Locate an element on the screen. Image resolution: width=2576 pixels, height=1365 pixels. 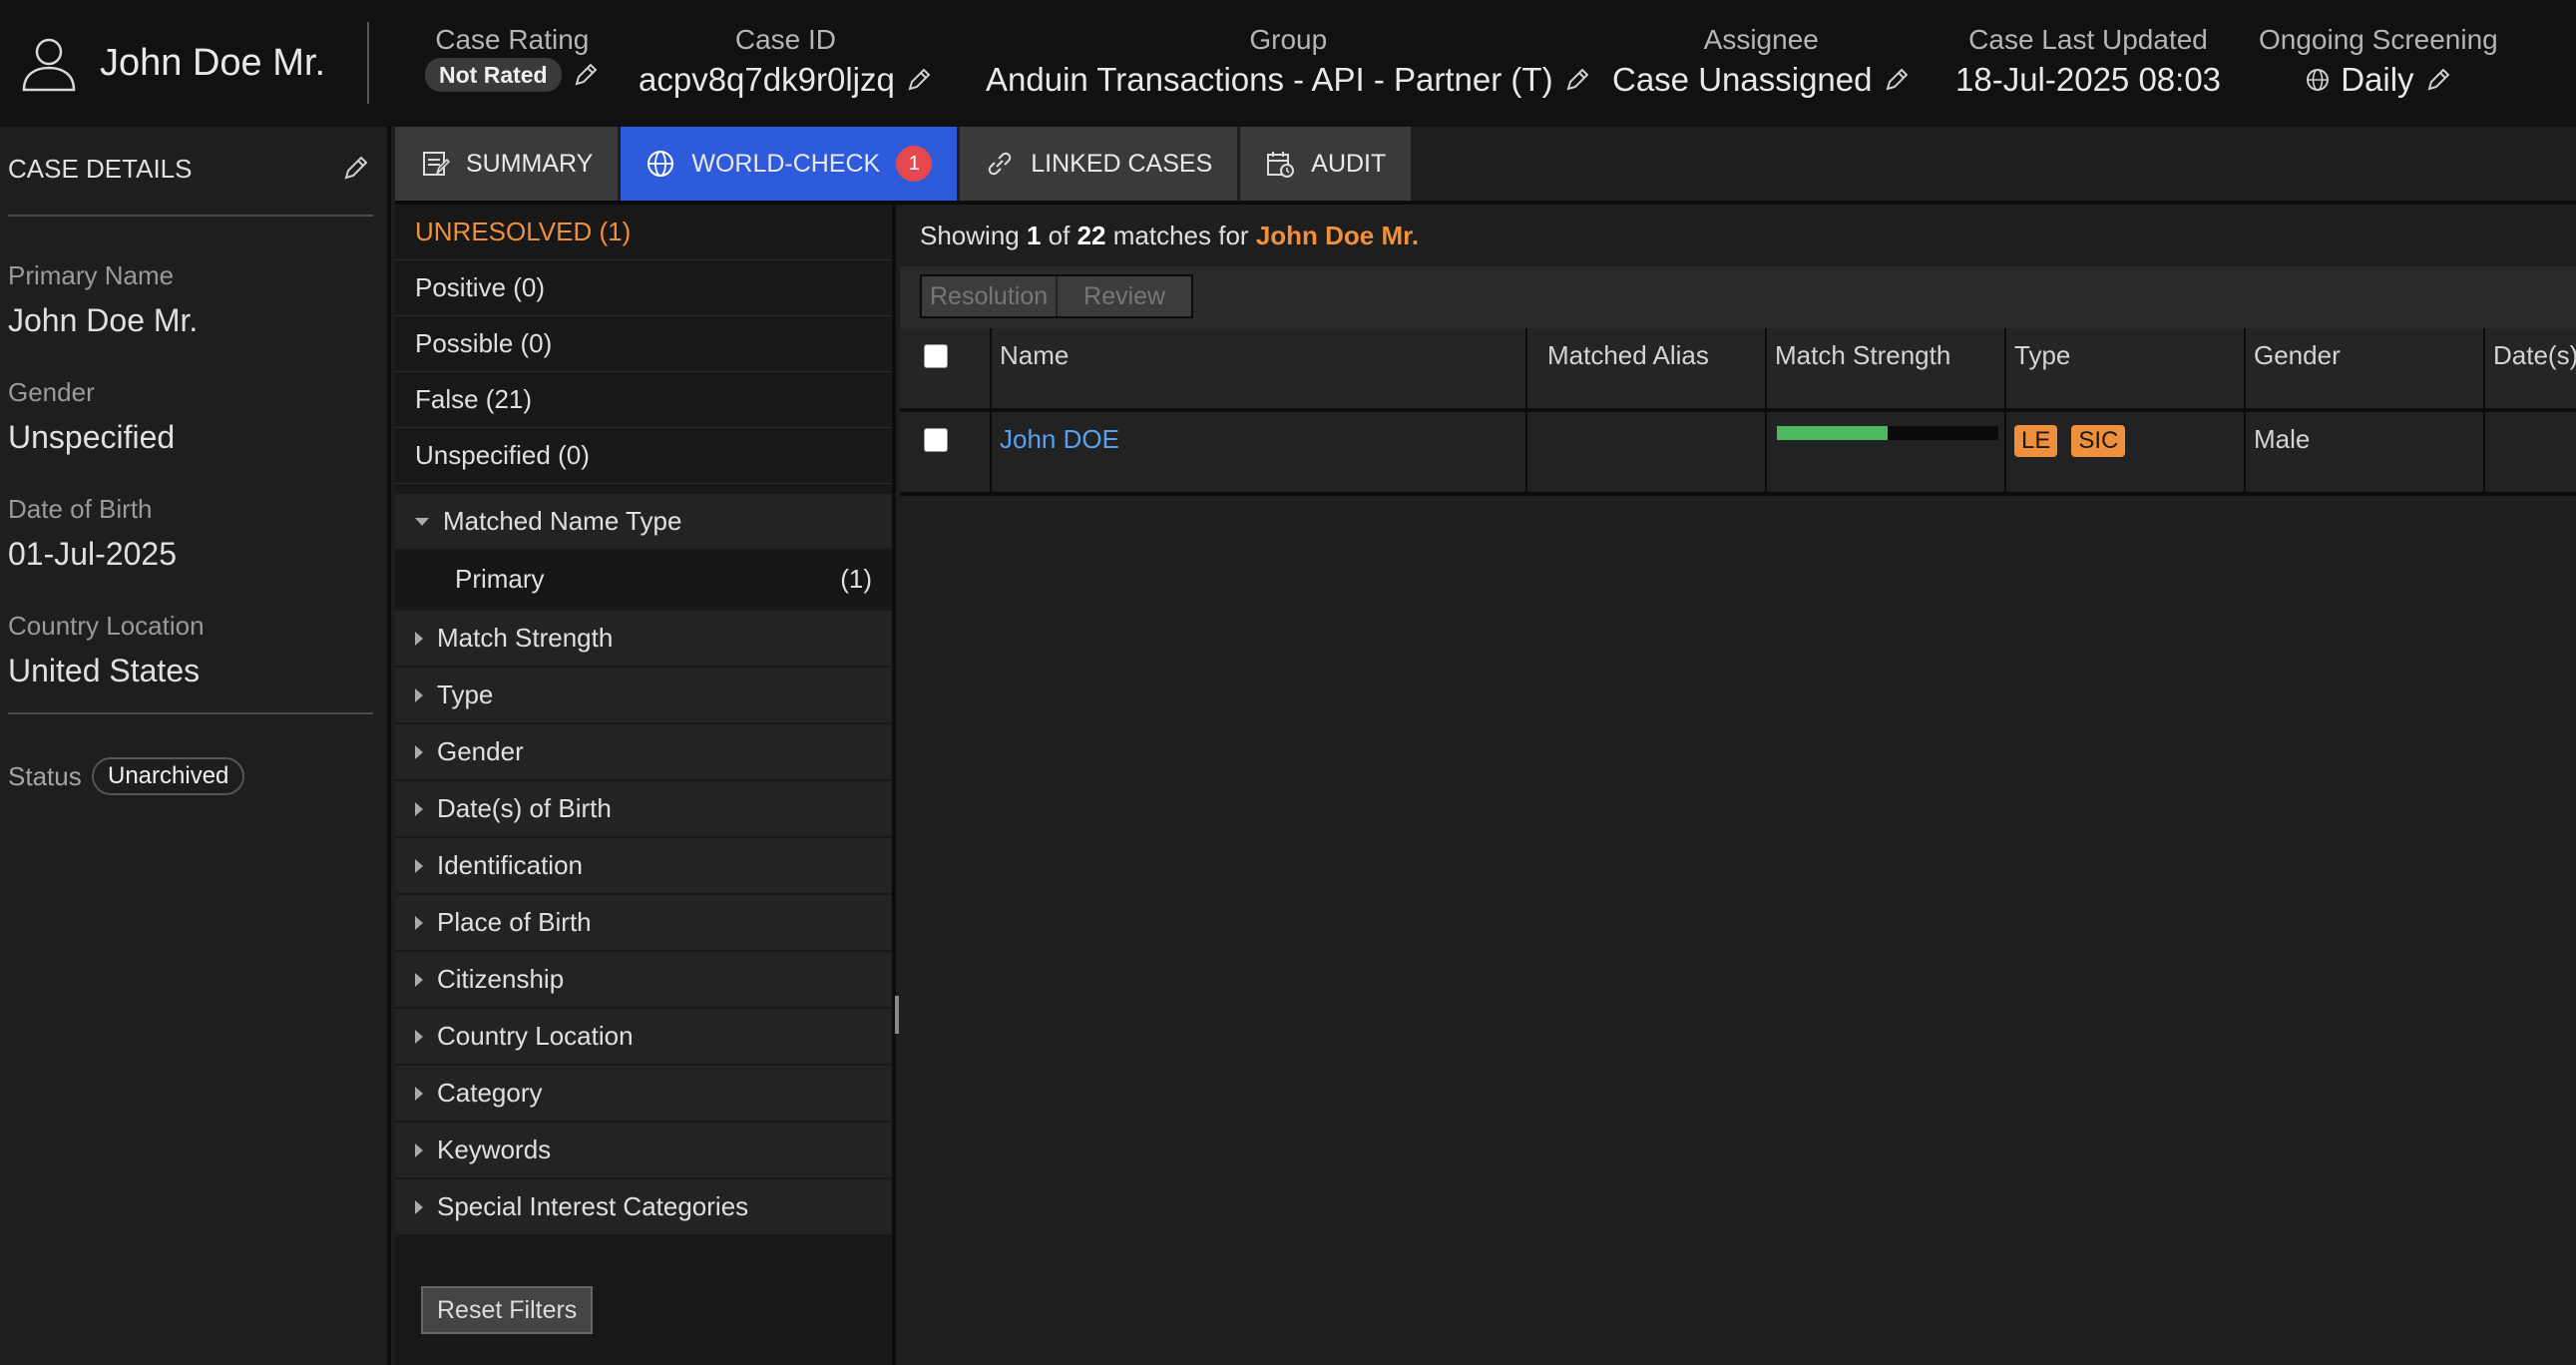
results-summary: Showing 1 of 22 matches for John Doe Mr. is located at coordinates (1169, 236).